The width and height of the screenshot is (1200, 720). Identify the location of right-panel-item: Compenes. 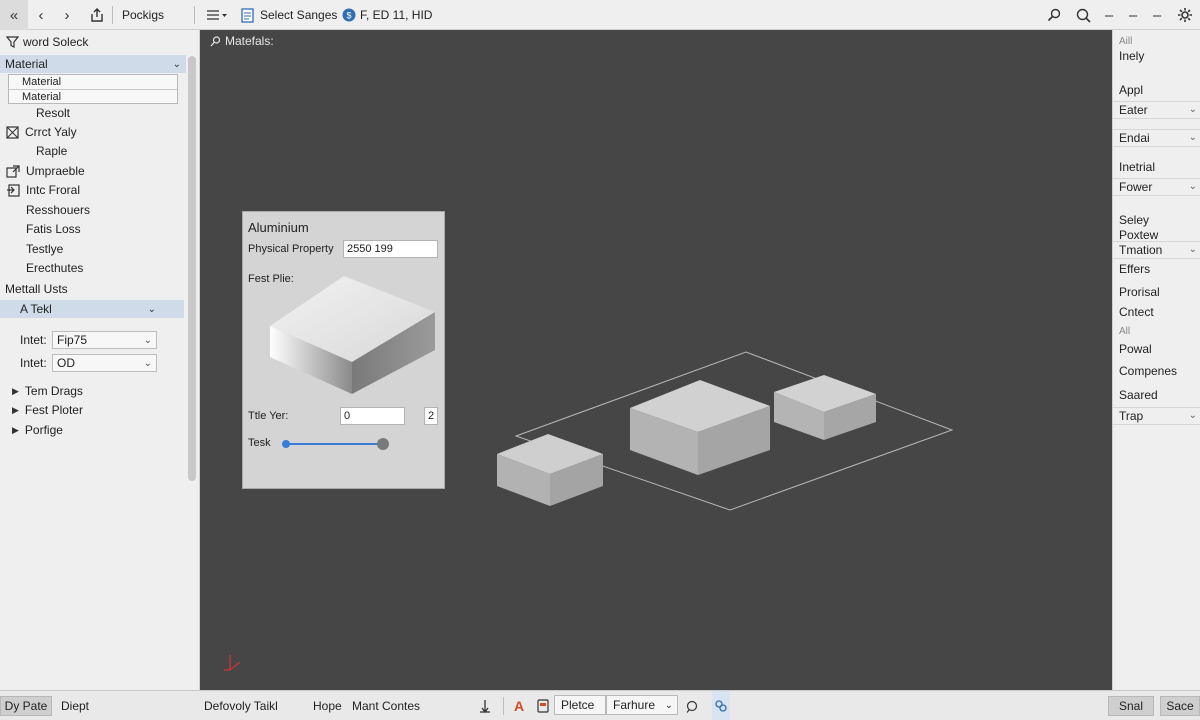
(1148, 371).